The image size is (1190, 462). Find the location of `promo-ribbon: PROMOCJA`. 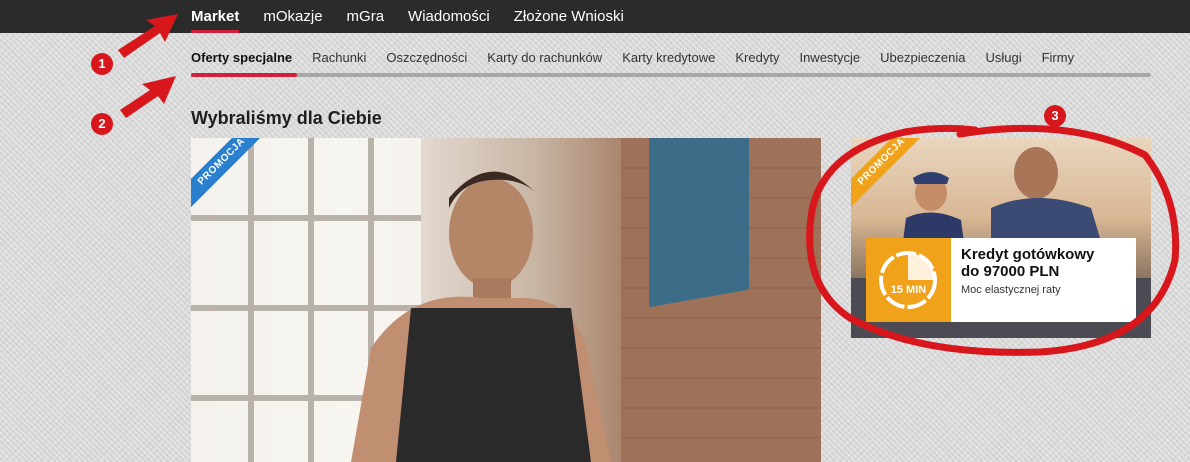

promo-ribbon: PROMOCJA is located at coordinates (886, 173).